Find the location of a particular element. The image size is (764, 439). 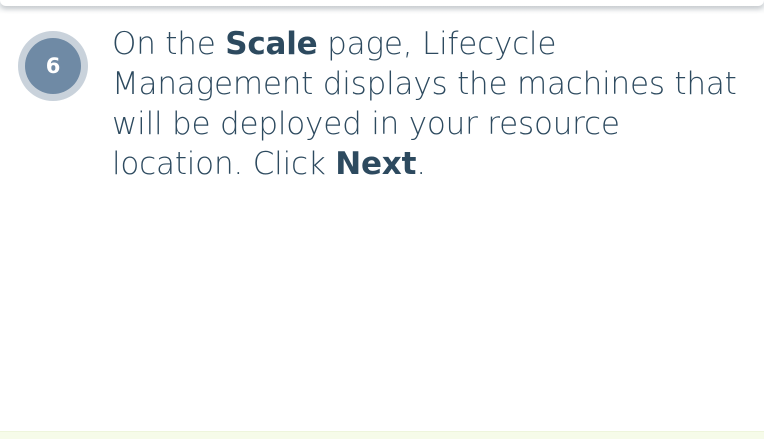

bottom-panel-edge is located at coordinates (382, 435).